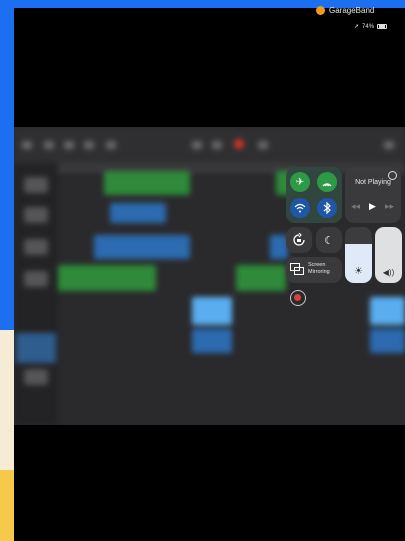 This screenshot has height=541, width=405. Describe the element at coordinates (372, 206) in the screenshot. I see `play-icon: ▶` at that location.